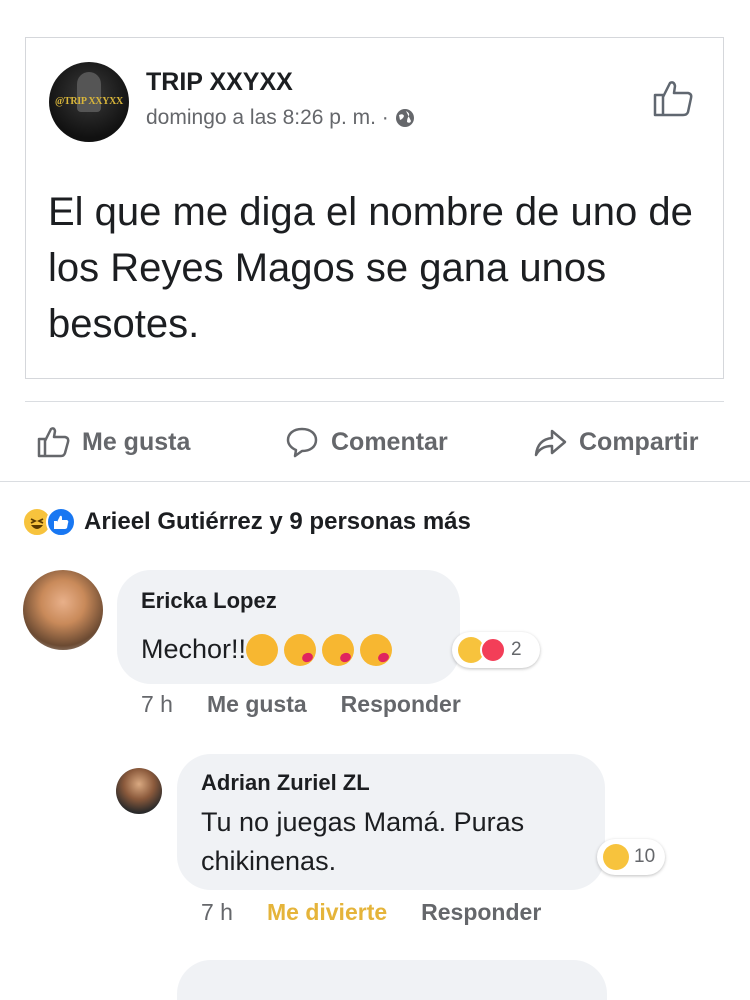  Describe the element at coordinates (550, 443) in the screenshot. I see `share-arrow-icon` at that location.